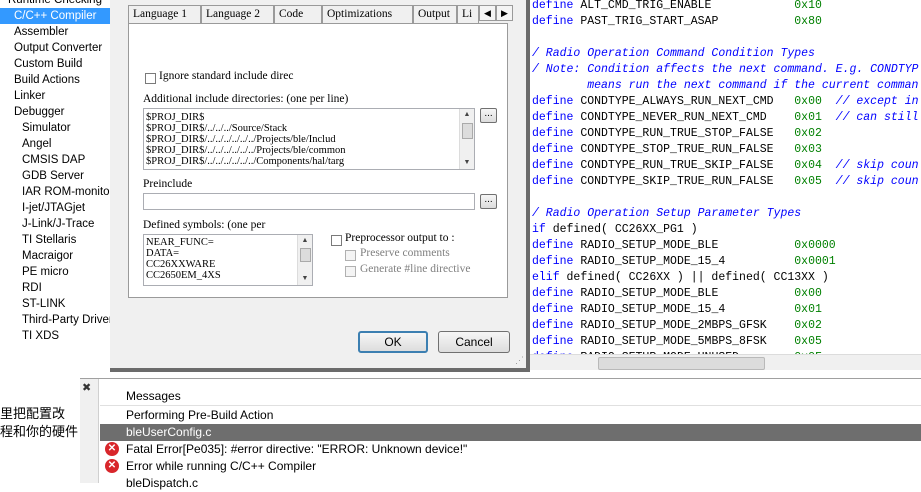 The height and width of the screenshot is (492, 921). I want to click on category-item: Build Actions, so click(61, 80).